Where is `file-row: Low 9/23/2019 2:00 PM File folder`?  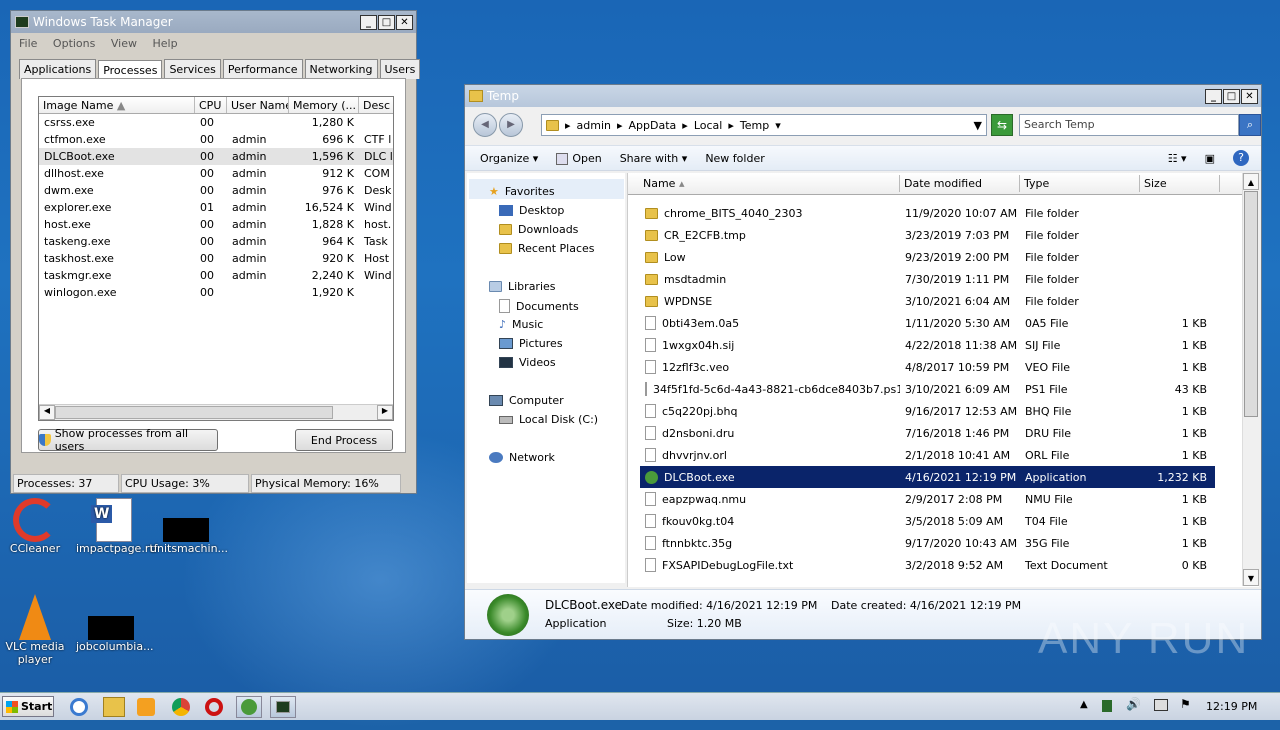 file-row: Low 9/23/2019 2:00 PM File folder is located at coordinates (927, 257).